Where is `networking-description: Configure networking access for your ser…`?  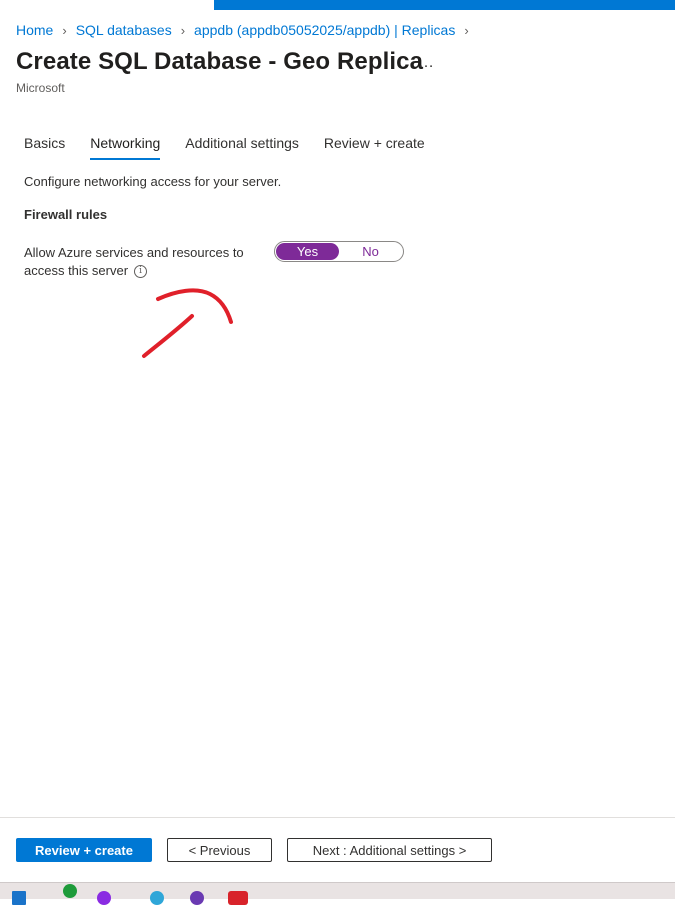 networking-description: Configure networking access for your ser… is located at coordinates (153, 181).